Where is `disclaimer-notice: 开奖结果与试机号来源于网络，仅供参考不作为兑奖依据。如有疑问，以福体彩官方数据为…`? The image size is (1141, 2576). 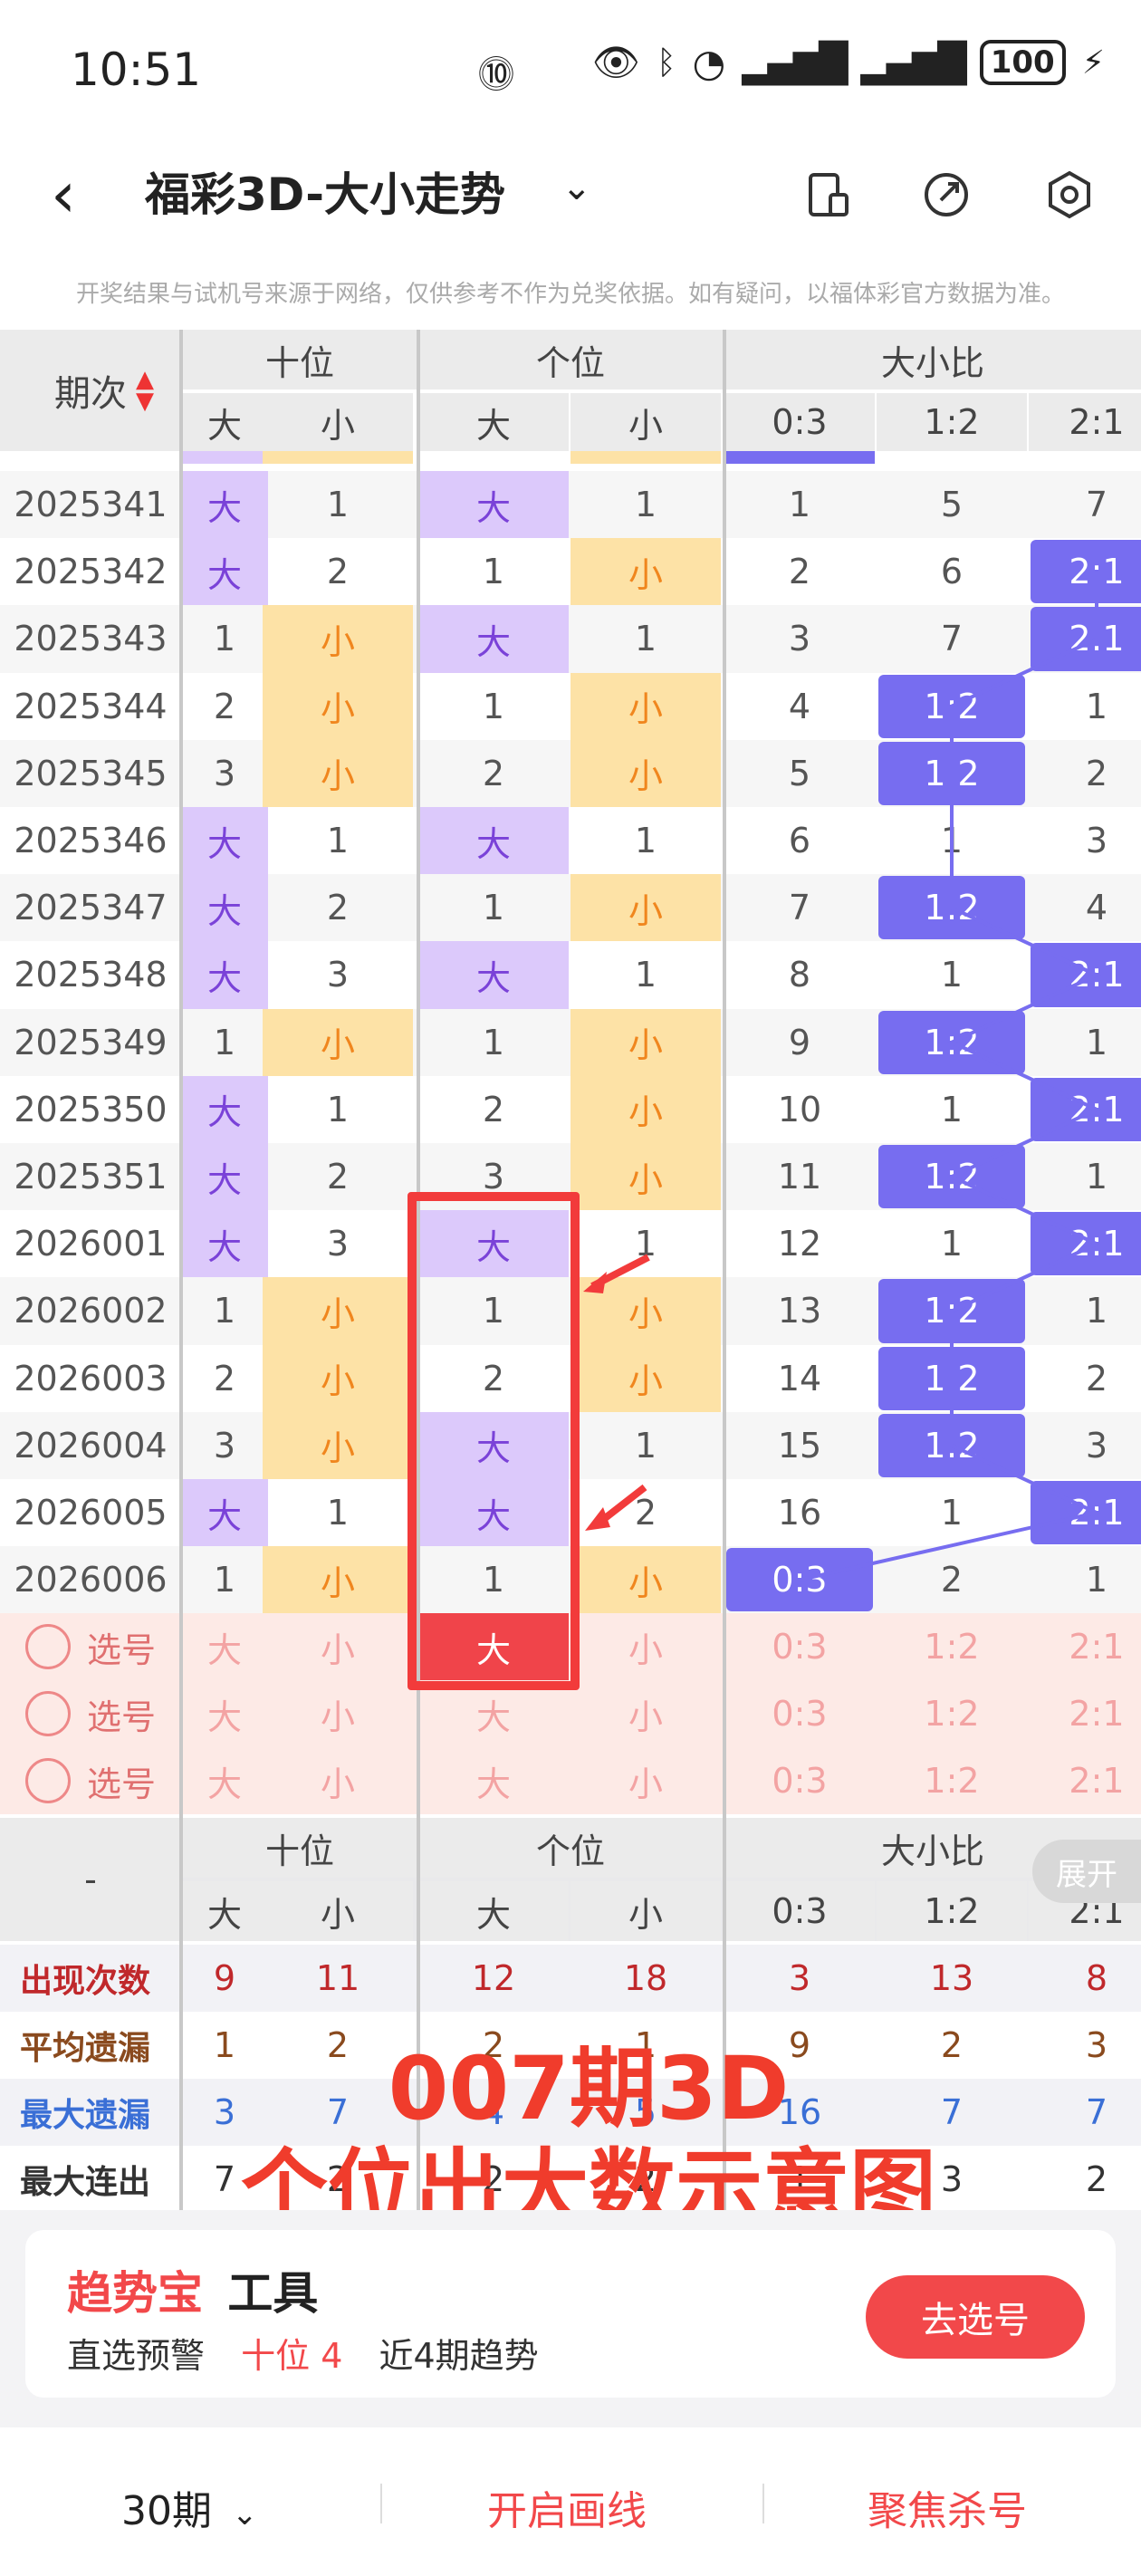
disclaimer-notice: 开奖结果与试机号来源于网络，仅供参考不作为兑奖依据。如有疑问，以福体彩官方数据为… is located at coordinates (570, 294).